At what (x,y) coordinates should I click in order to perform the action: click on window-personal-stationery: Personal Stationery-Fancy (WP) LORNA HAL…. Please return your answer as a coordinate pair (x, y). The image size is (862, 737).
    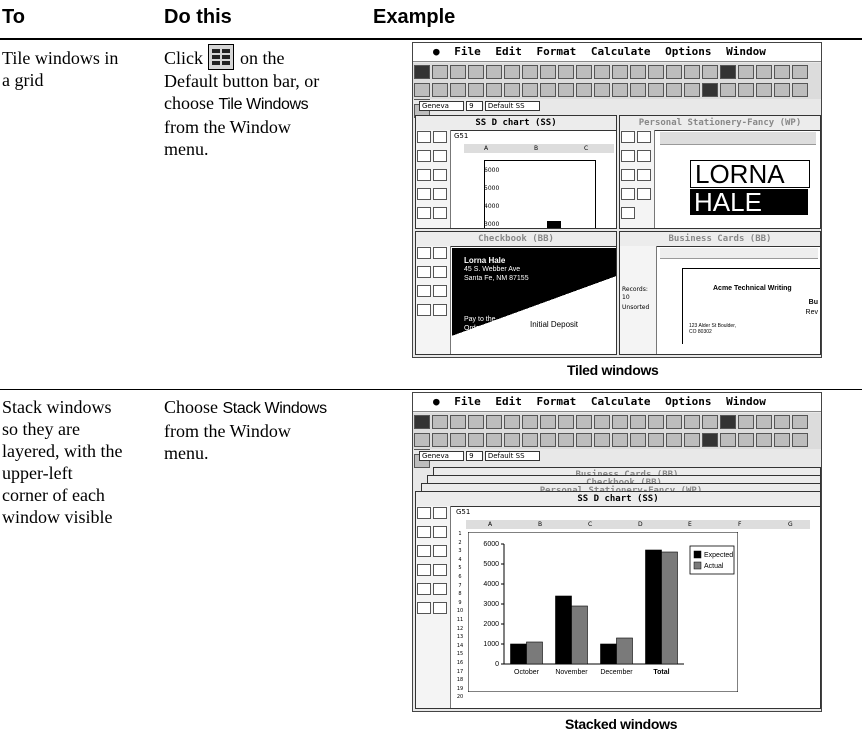
    Looking at the image, I should click on (720, 172).